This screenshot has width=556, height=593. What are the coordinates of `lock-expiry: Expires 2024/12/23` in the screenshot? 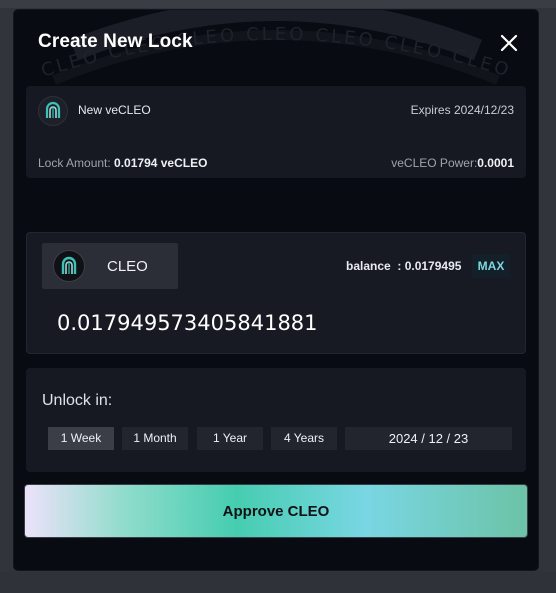 It's located at (462, 110).